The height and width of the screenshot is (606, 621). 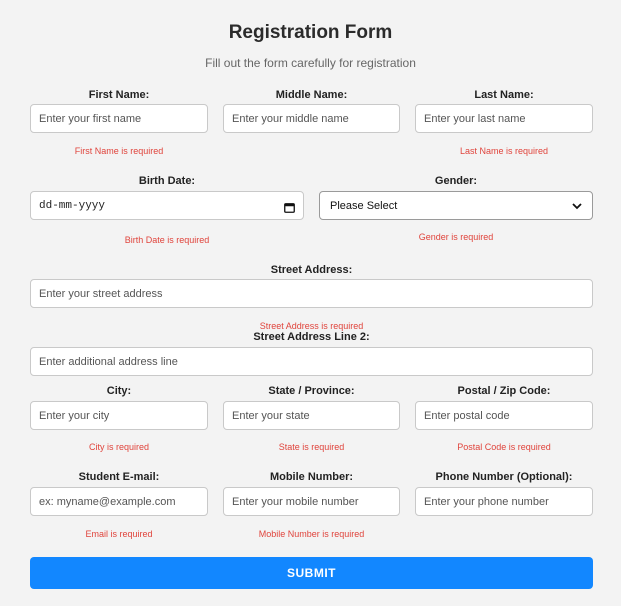 I want to click on birth-date-label: Birth Date:, so click(x=167, y=181).